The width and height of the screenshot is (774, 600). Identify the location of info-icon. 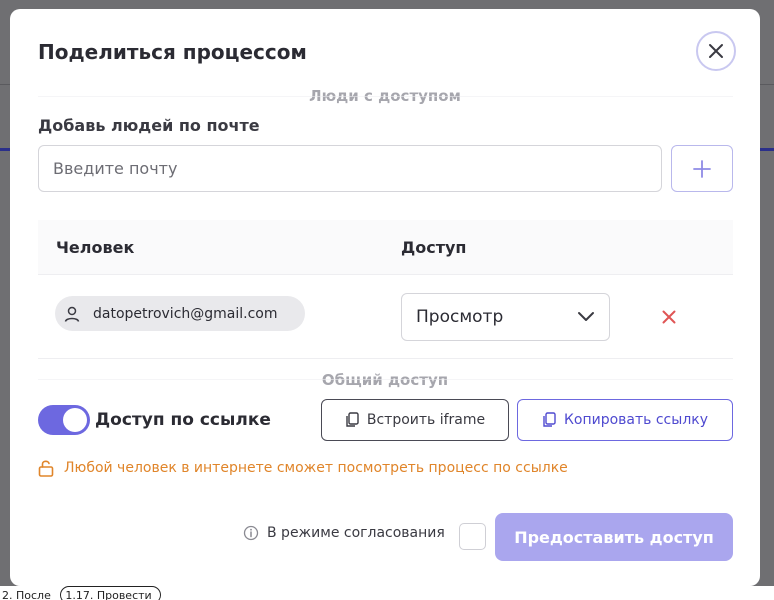
(251, 533).